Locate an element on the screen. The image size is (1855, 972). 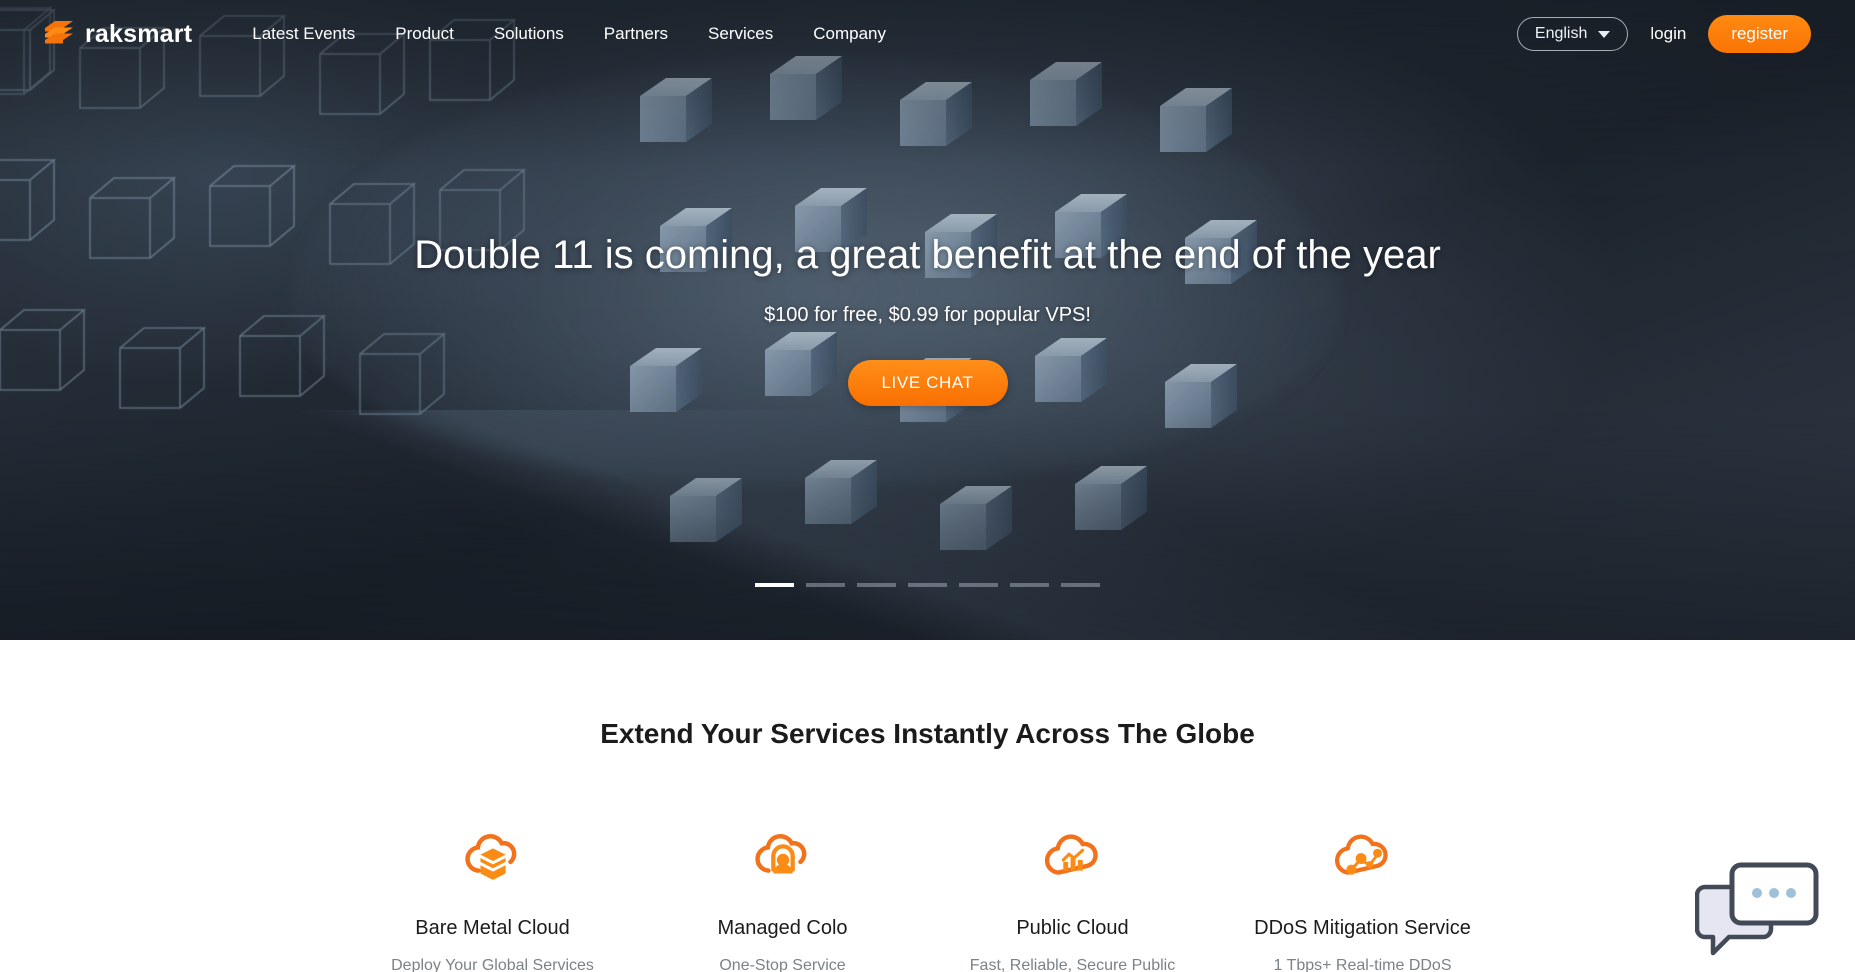
nav-item-services: Services is located at coordinates (740, 34).